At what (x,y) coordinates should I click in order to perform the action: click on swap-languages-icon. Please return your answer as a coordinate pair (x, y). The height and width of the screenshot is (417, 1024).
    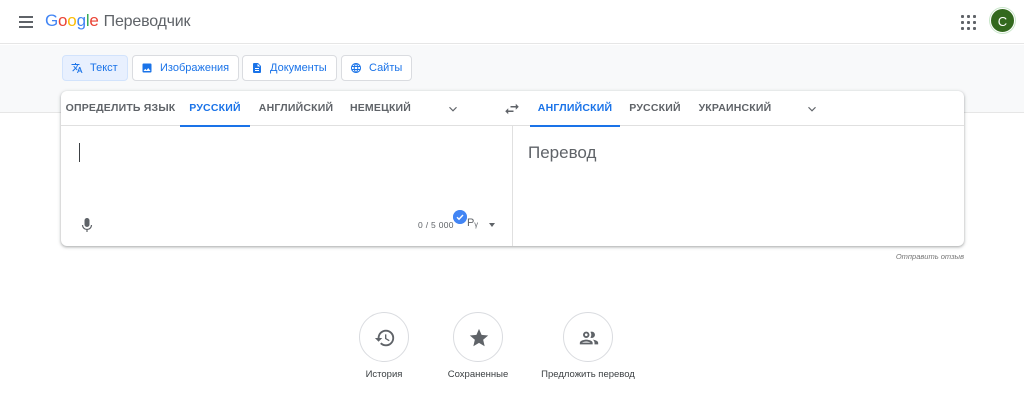
    Looking at the image, I should click on (512, 109).